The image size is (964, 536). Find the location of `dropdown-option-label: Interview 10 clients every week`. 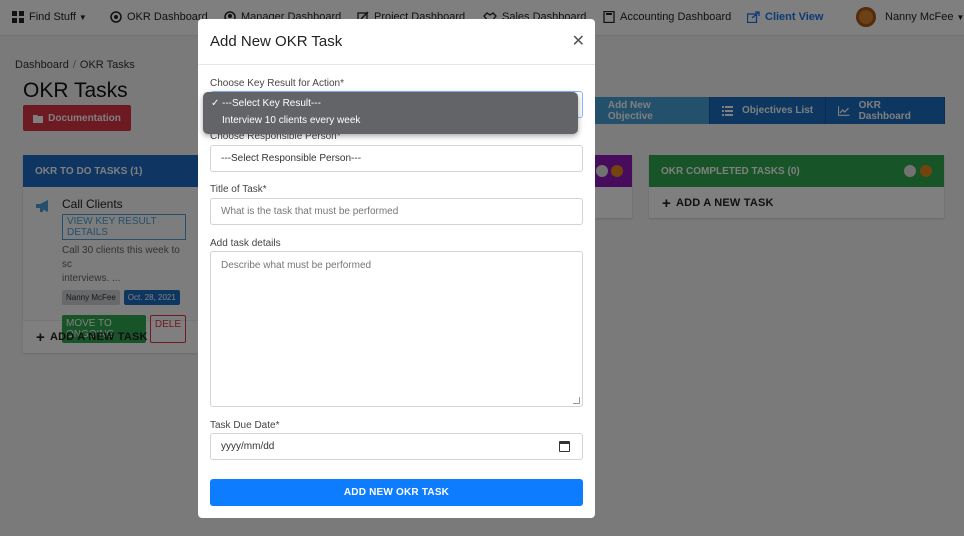

dropdown-option-label: Interview 10 clients every week is located at coordinates (291, 120).